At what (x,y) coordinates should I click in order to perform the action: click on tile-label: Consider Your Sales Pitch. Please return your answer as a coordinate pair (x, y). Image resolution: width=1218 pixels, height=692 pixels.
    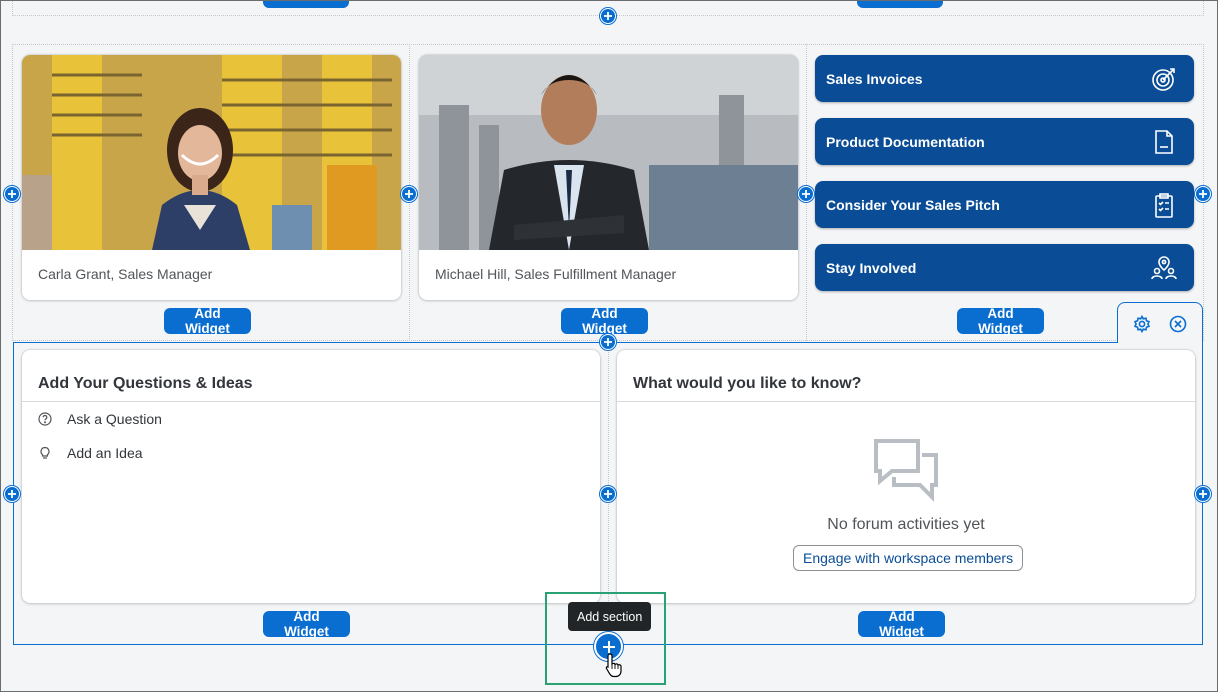
    Looking at the image, I should click on (913, 204).